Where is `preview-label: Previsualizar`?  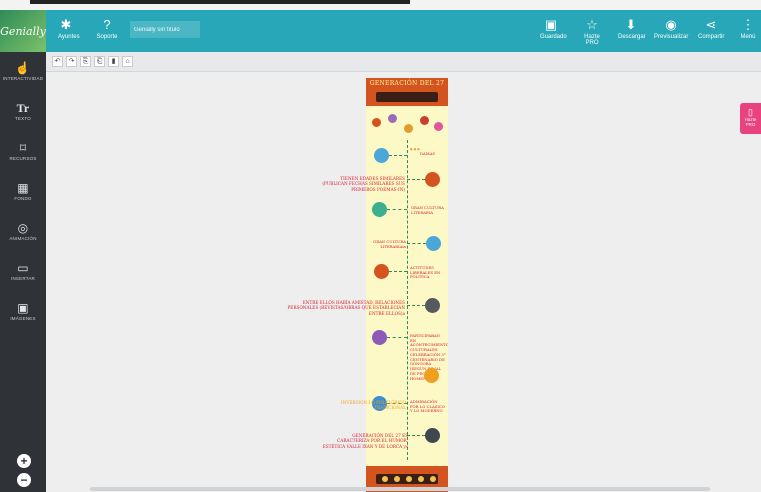
preview-label: Previsualizar is located at coordinates (671, 37).